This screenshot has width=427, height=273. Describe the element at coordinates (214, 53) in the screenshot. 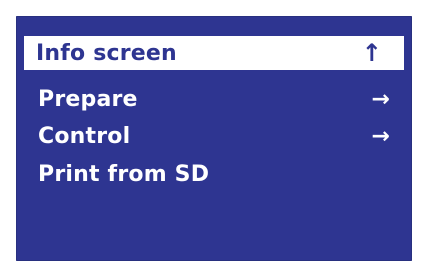

I see `menu-item-info-screen: Info screen ↑` at that location.